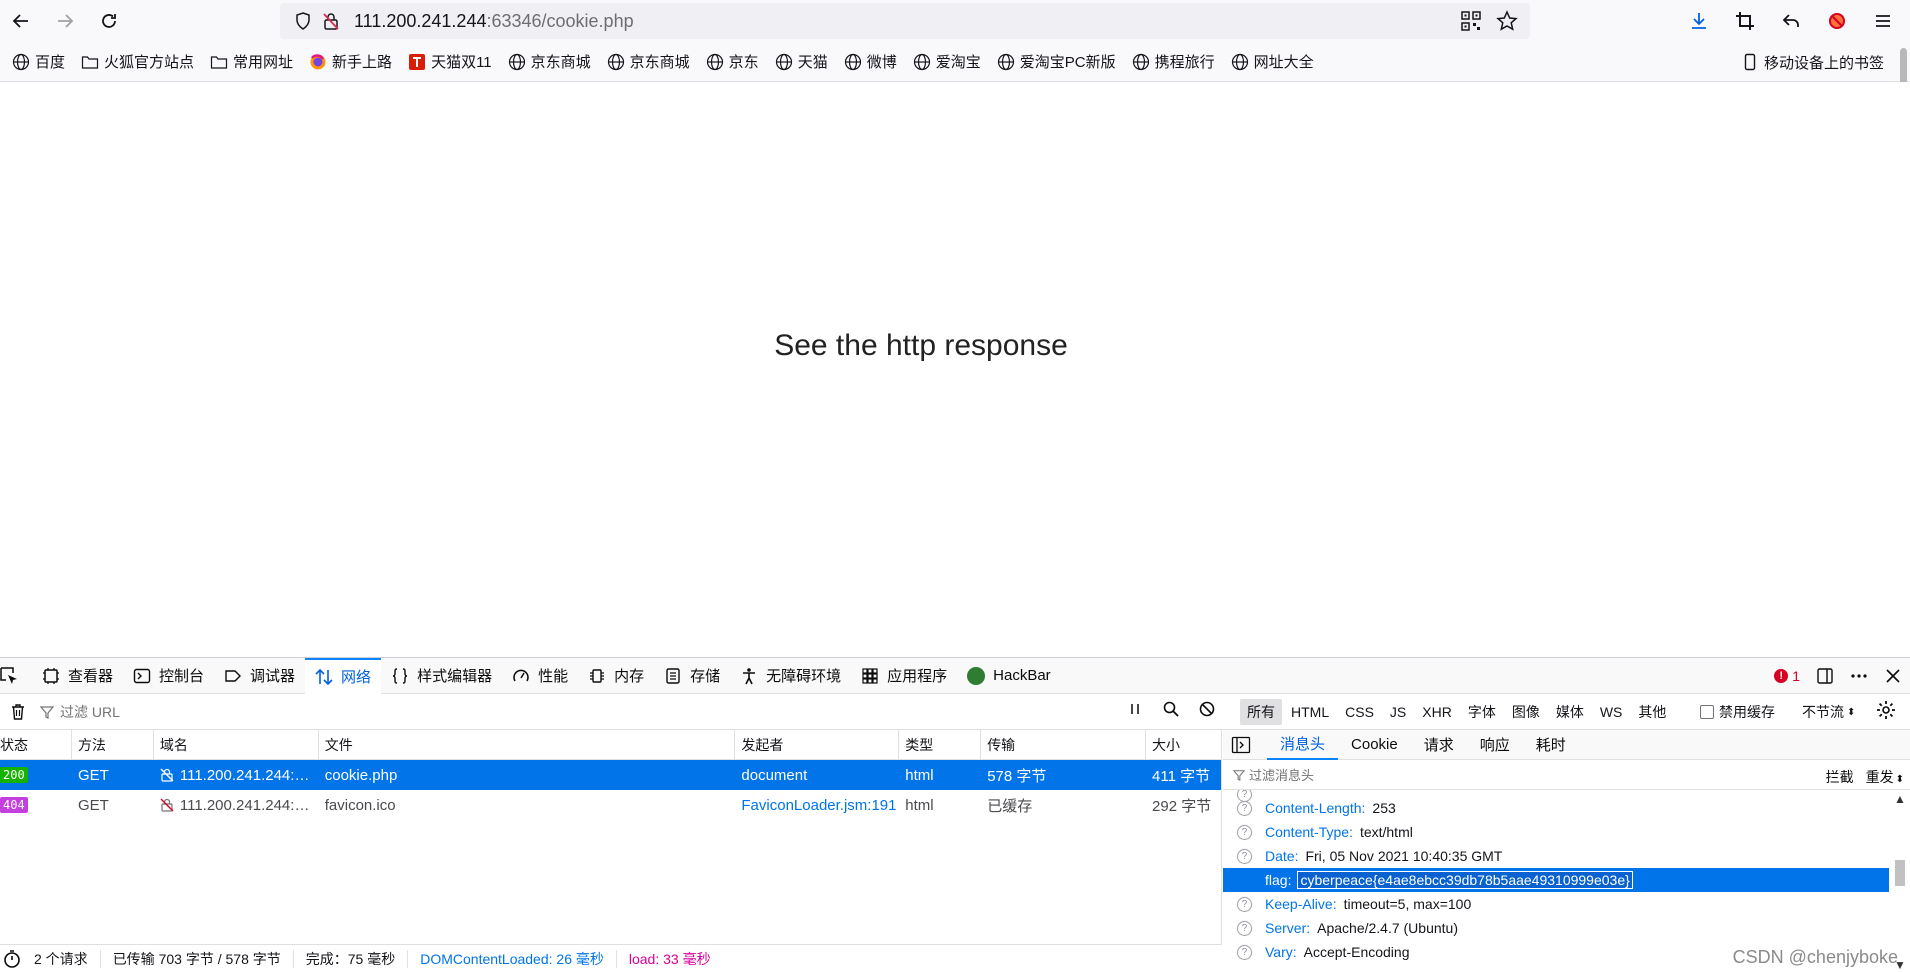 The image size is (1910, 972). Describe the element at coordinates (1840, 777) in the screenshot. I see `block-button: 拦截` at that location.